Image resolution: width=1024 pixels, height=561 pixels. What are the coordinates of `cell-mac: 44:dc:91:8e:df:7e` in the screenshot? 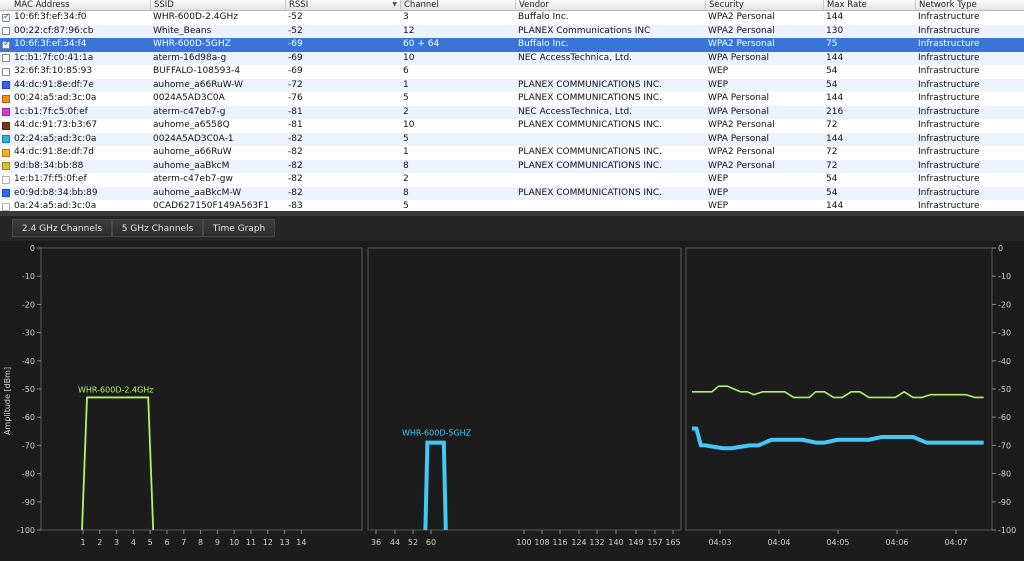 It's located at (54, 84).